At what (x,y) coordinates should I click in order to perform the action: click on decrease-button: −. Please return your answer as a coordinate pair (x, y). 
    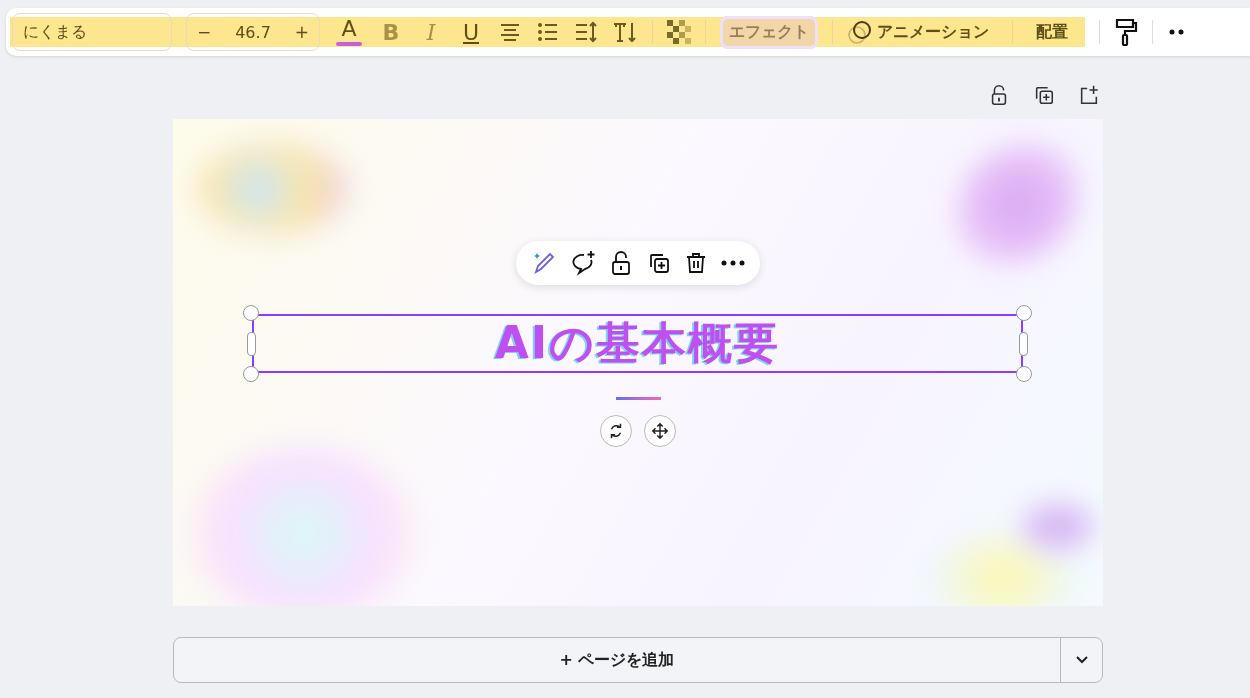
    Looking at the image, I should click on (204, 32).